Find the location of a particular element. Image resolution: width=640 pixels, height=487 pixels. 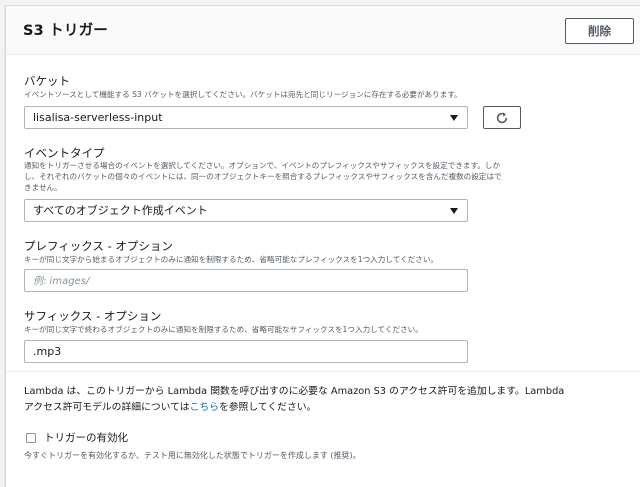

permissions-link: こちら is located at coordinates (204, 407).